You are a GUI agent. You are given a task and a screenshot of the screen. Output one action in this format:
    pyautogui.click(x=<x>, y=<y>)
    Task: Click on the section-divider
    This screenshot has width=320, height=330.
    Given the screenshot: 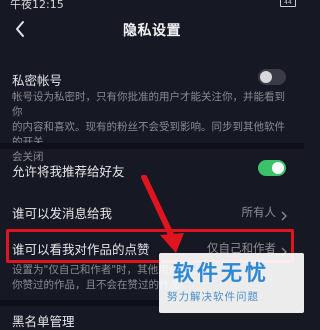 What is the action you would take?
    pyautogui.click(x=152, y=146)
    